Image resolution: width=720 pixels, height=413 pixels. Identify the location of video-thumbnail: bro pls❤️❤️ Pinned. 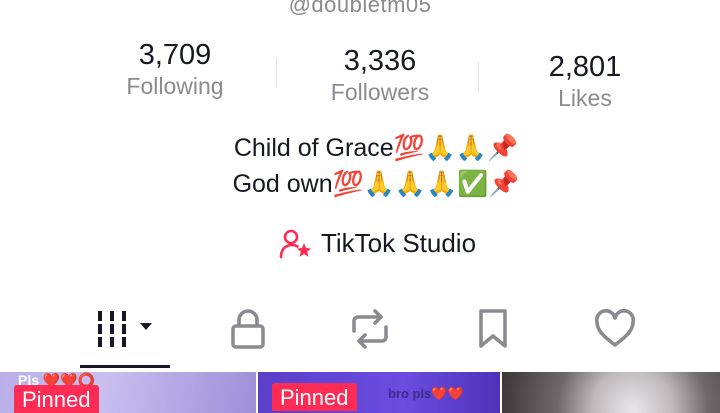
(379, 392).